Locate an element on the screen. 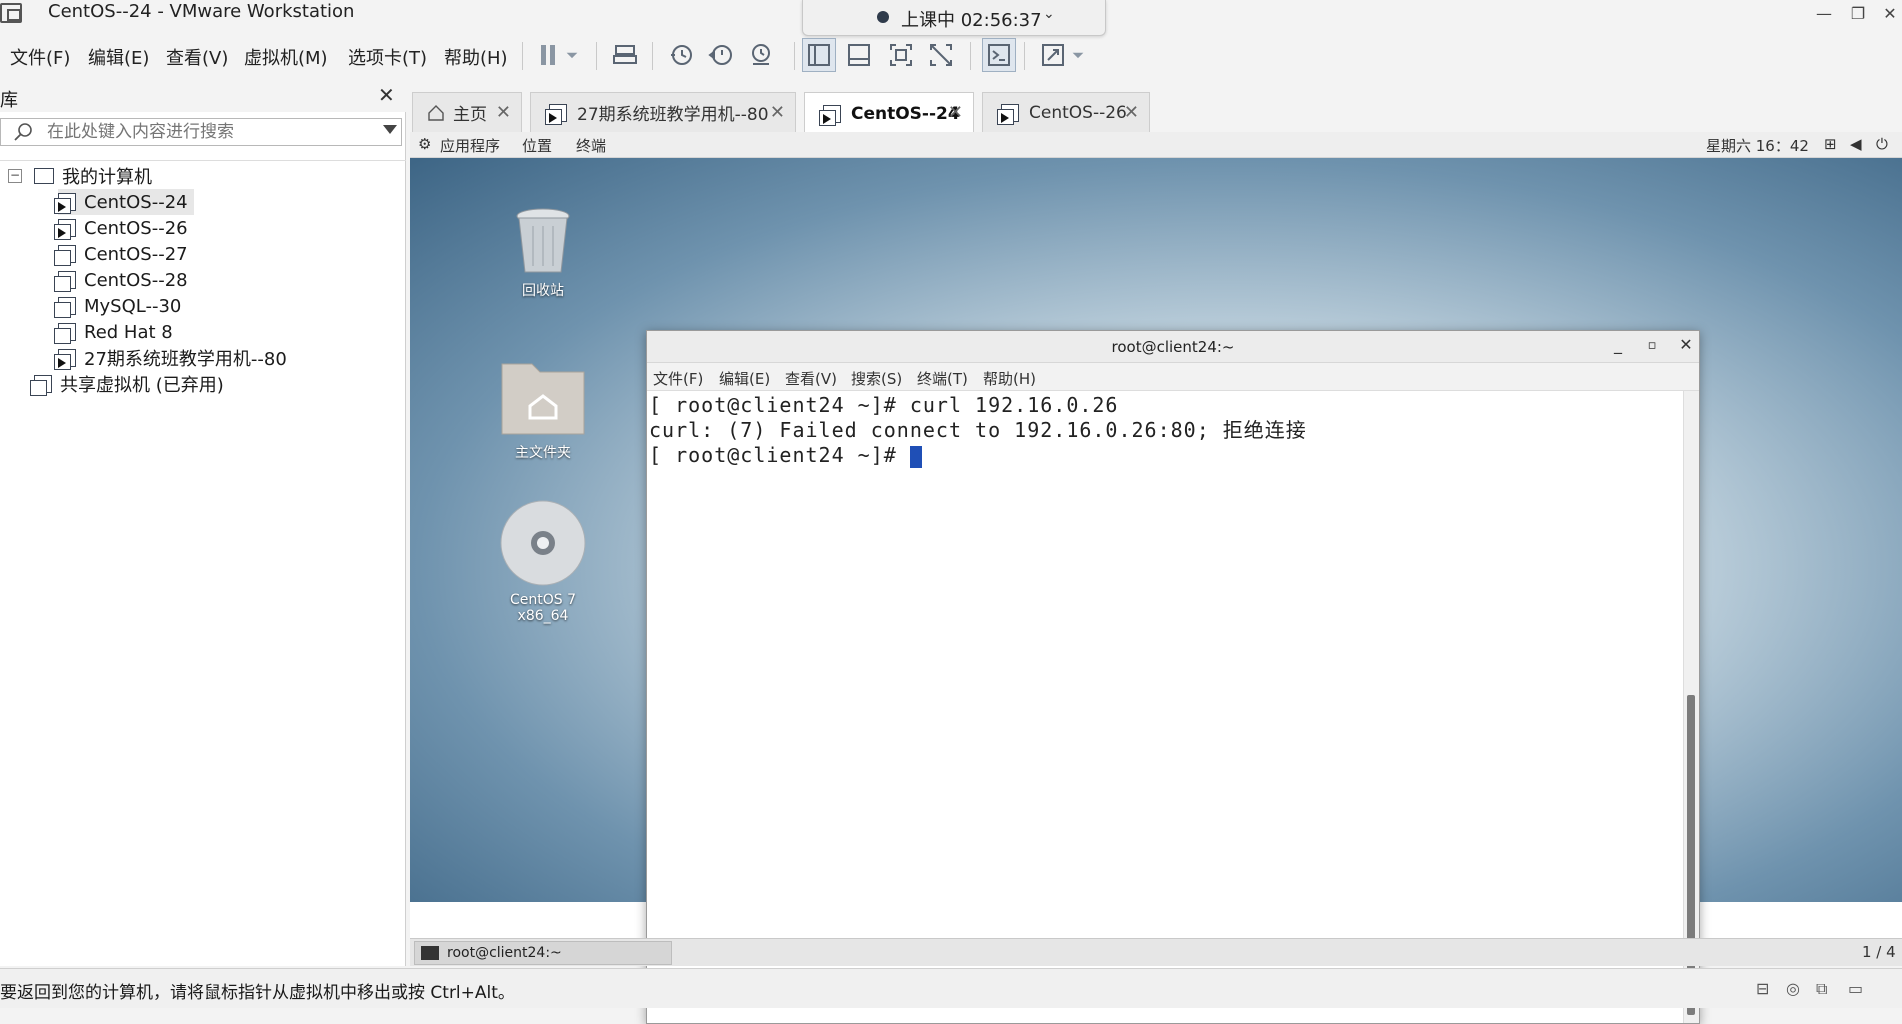 This screenshot has width=1902, height=1024. power-icon: ⏻ is located at coordinates (1882, 144).